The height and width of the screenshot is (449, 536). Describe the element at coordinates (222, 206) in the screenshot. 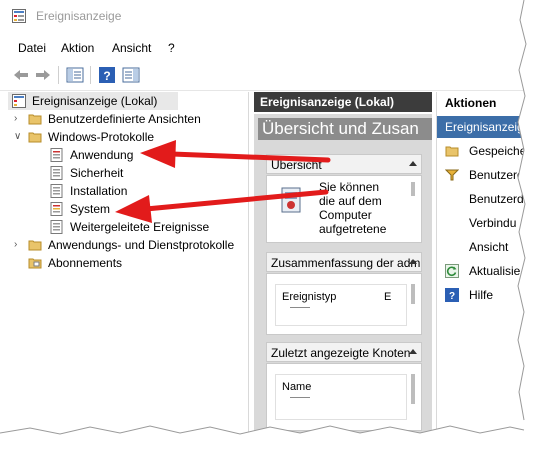

I see `annotation-arrow-system` at that location.